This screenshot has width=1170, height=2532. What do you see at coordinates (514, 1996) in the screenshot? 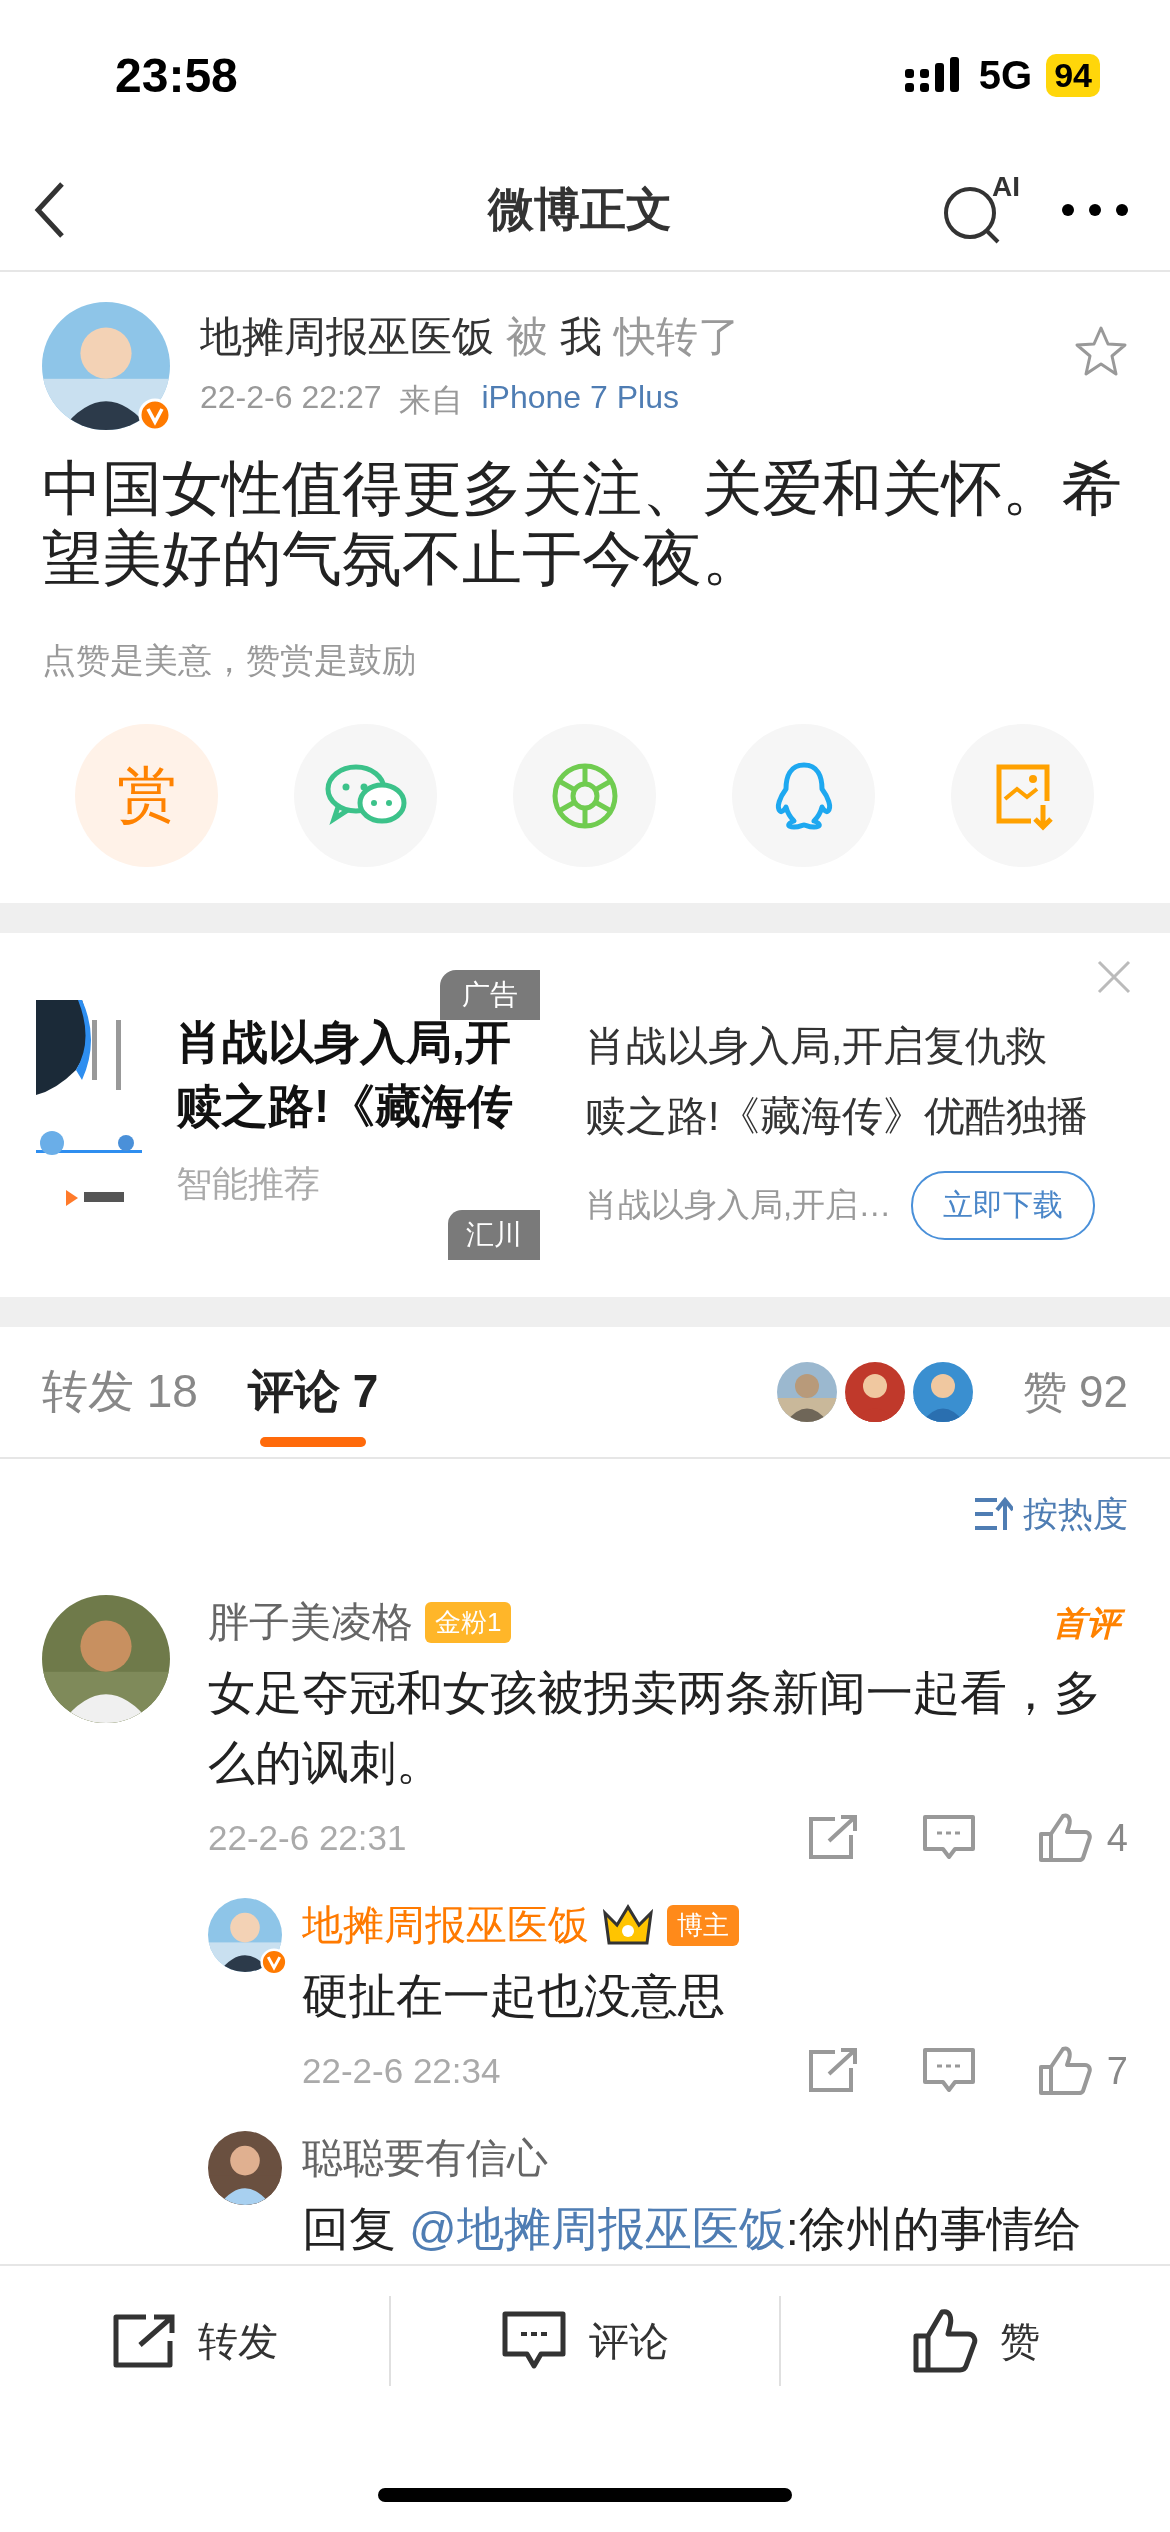
I see `comment-text: 硬扯在一起也没意思` at bounding box center [514, 1996].